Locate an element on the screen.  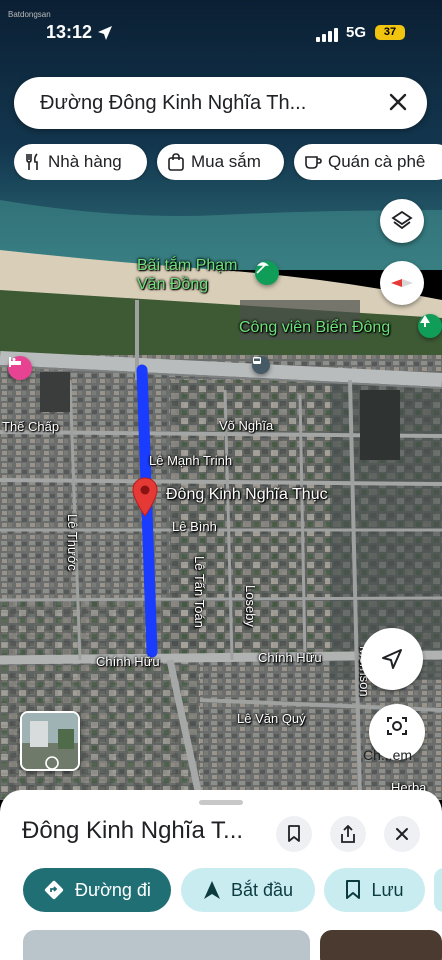
street-view-image is located at coordinates (50, 741).